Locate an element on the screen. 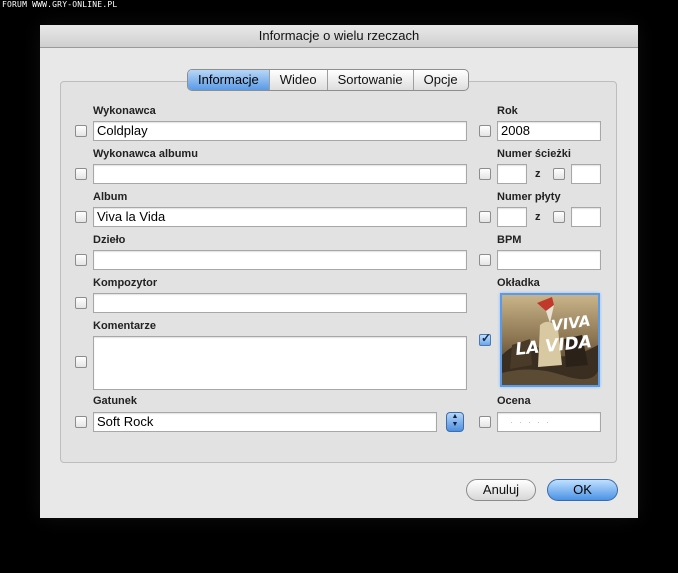  album-artist-field is located at coordinates (280, 174).